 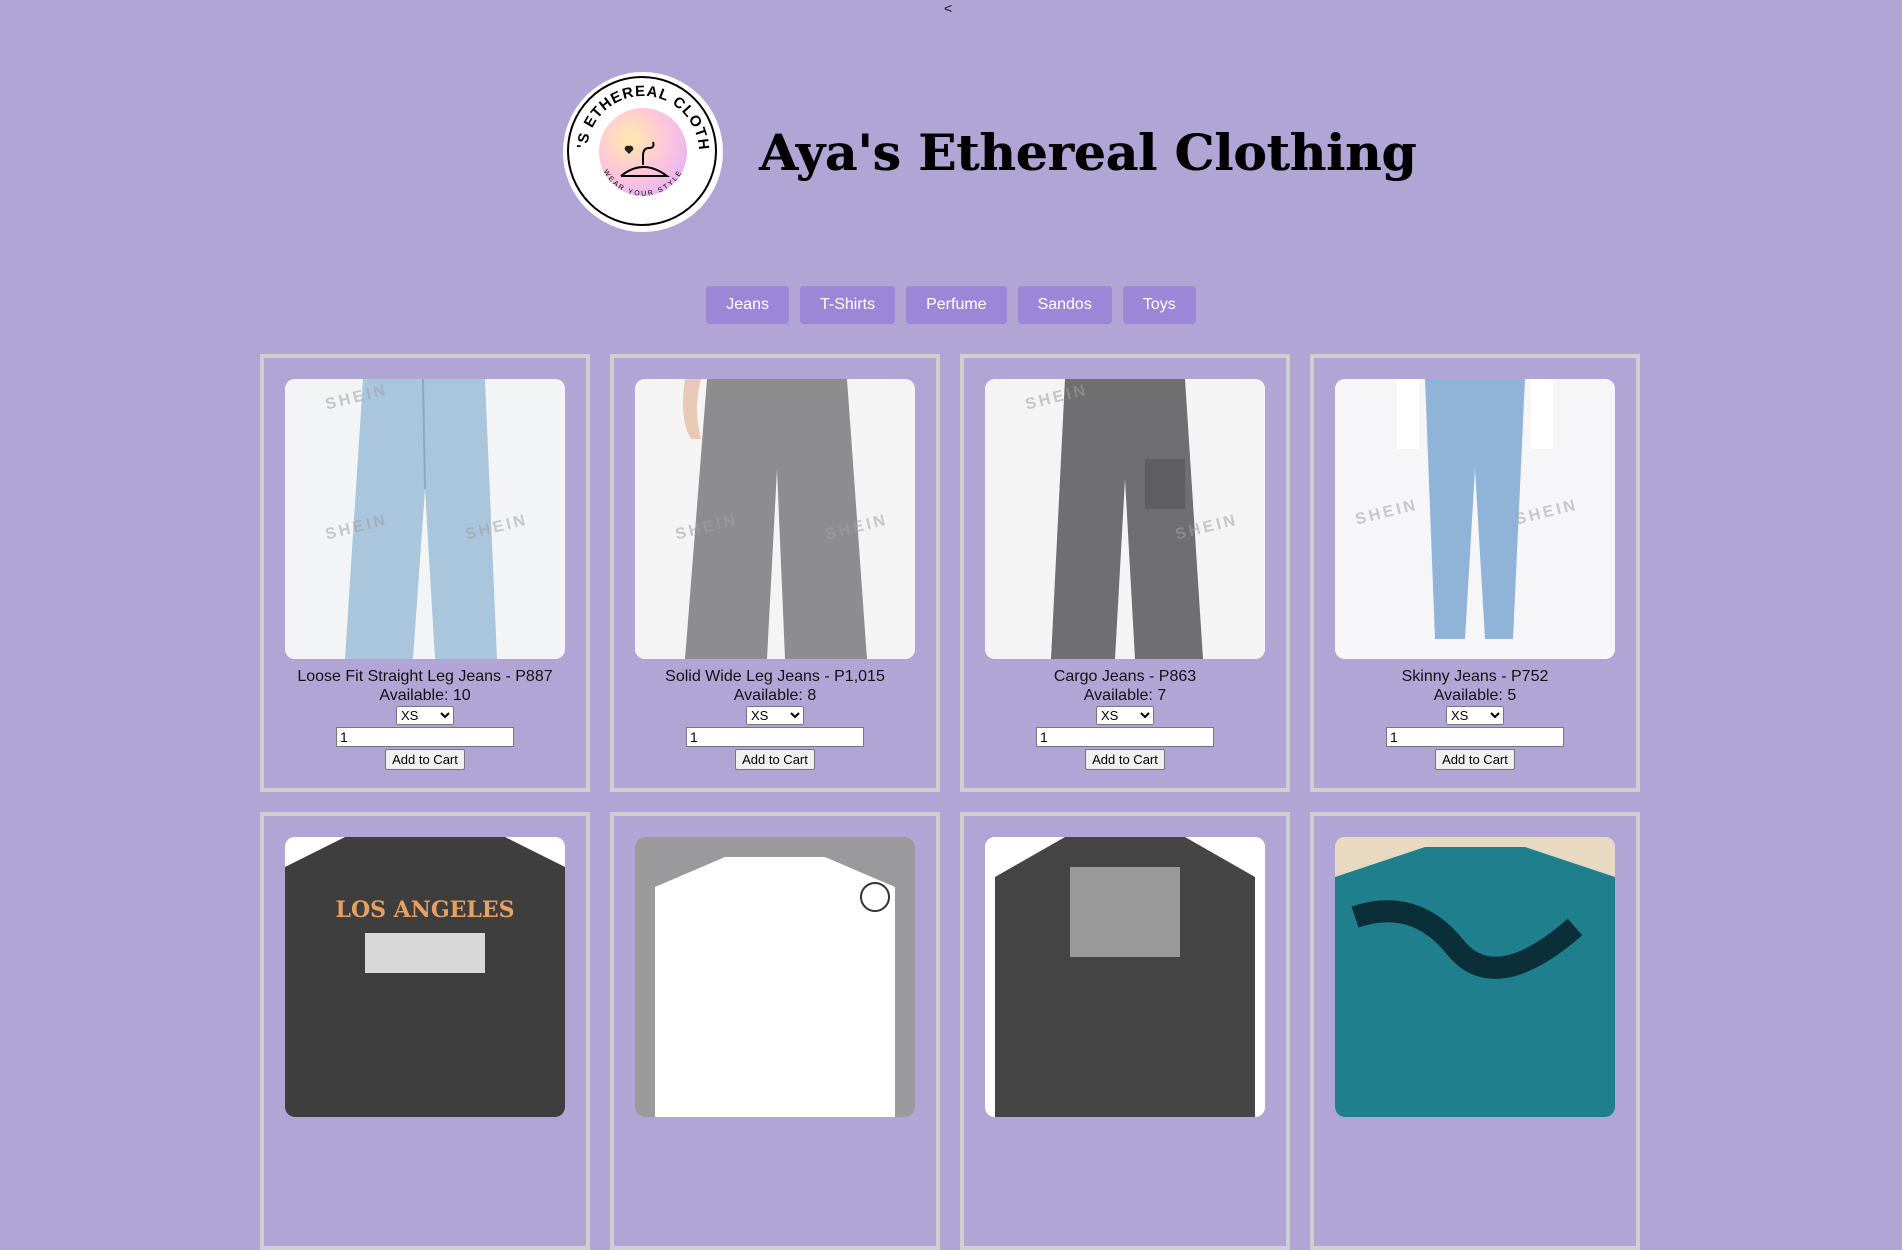 I want to click on category-jeans-button: Jeans, so click(x=747, y=305).